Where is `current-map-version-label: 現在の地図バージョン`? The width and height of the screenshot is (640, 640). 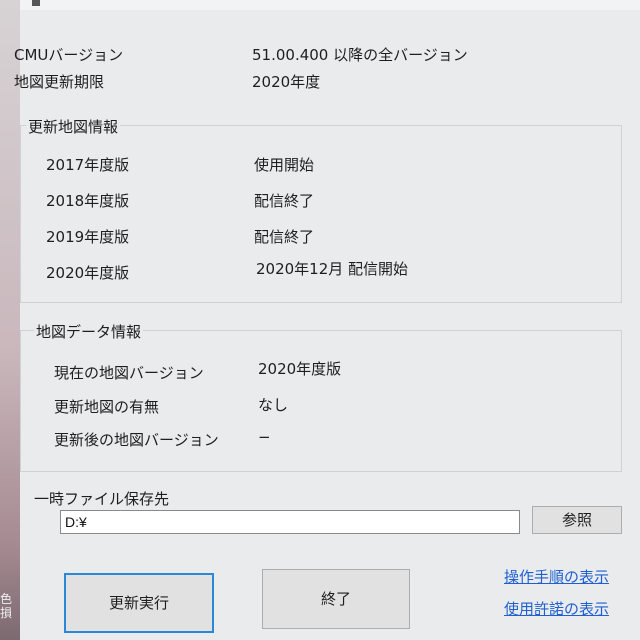
current-map-version-label: 現在の地図バージョン is located at coordinates (129, 373).